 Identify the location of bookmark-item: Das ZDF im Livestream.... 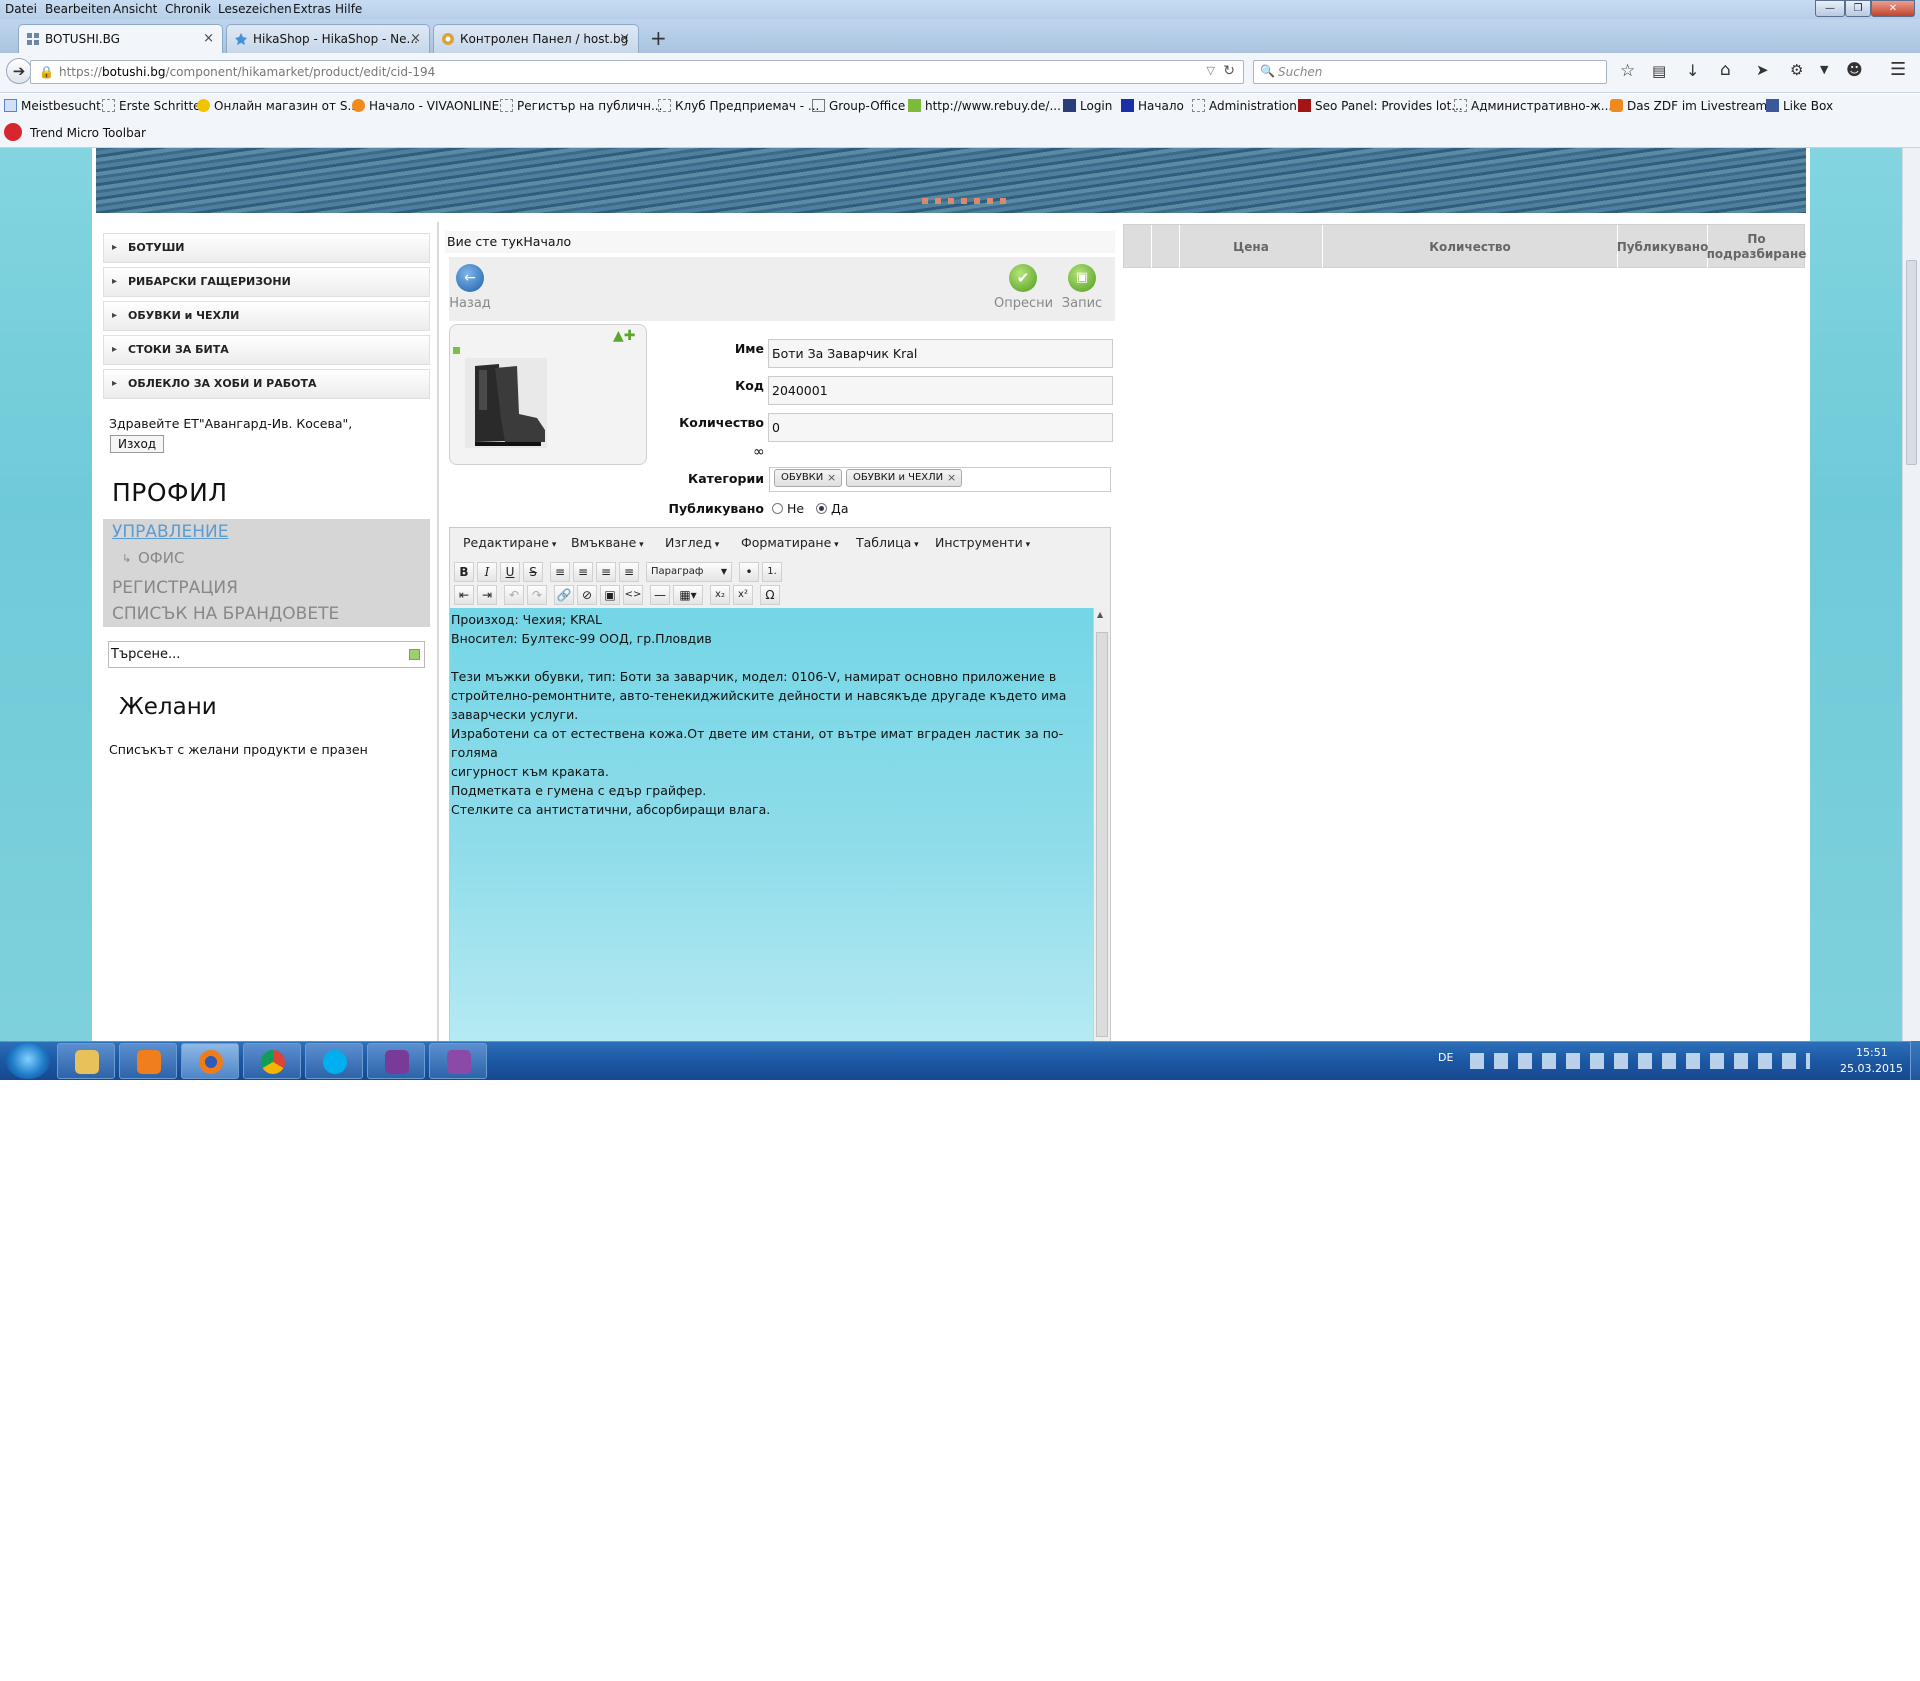
(1694, 106).